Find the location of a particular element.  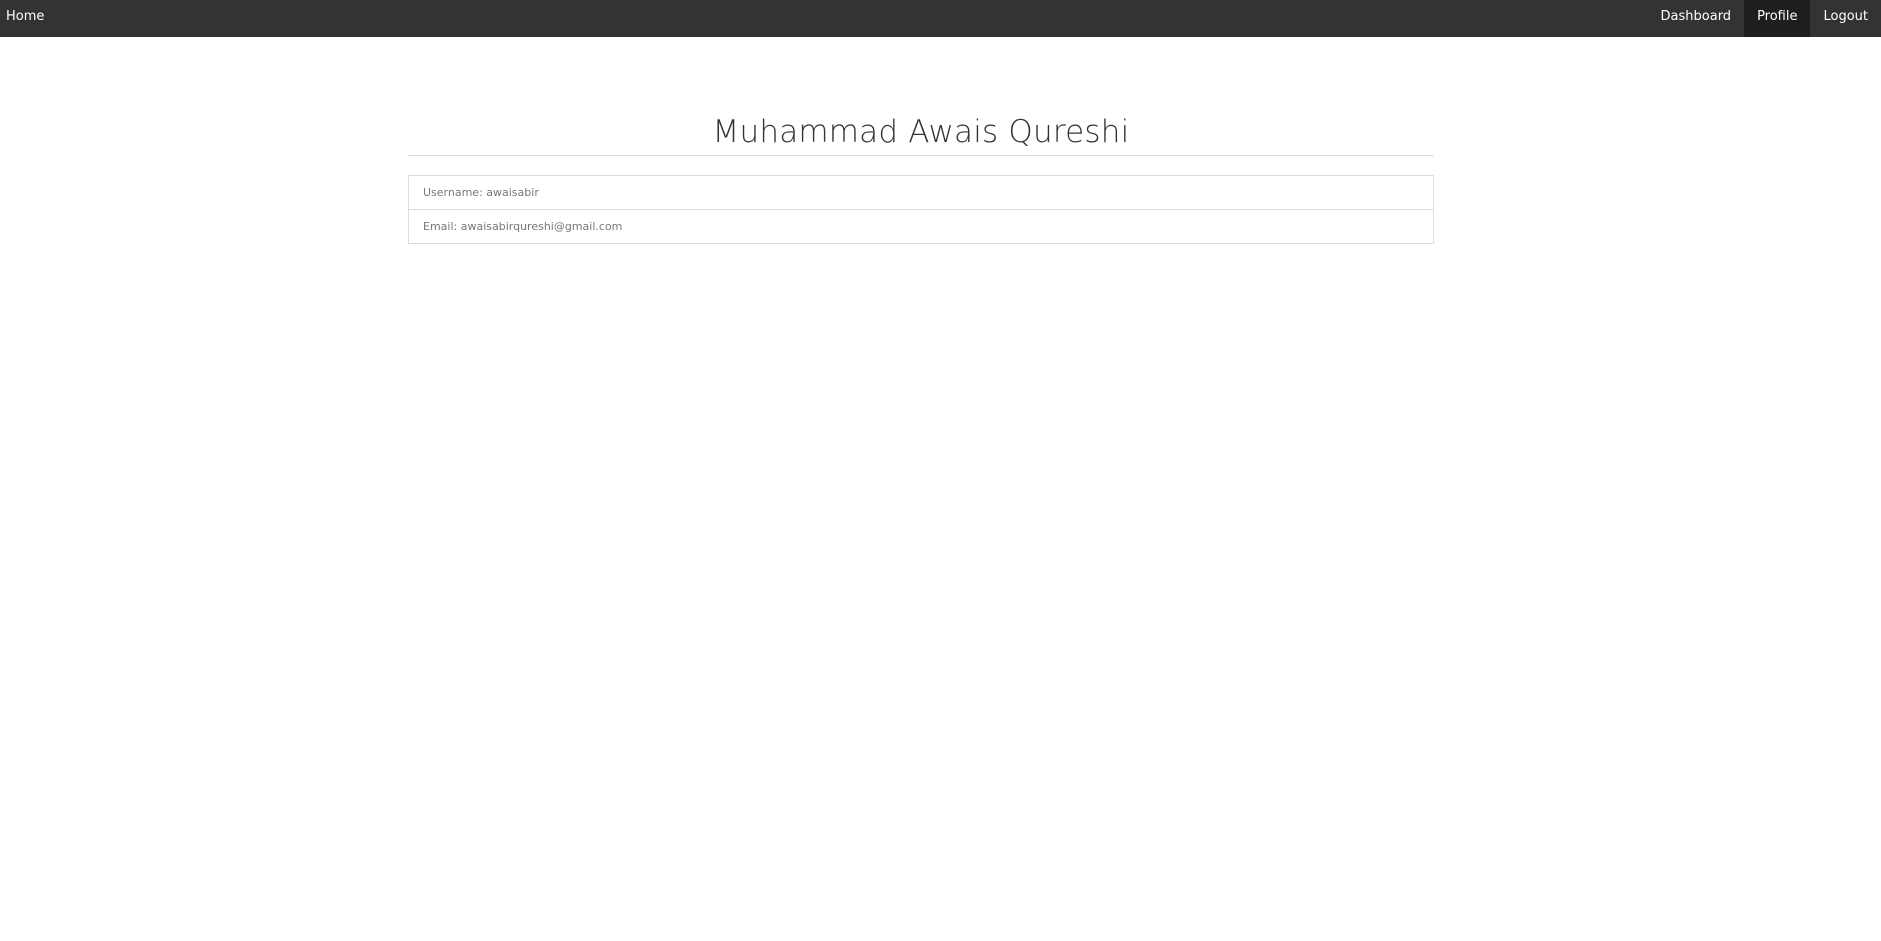

nav-right-group: Dashboard Profile Logout is located at coordinates (1764, 18).